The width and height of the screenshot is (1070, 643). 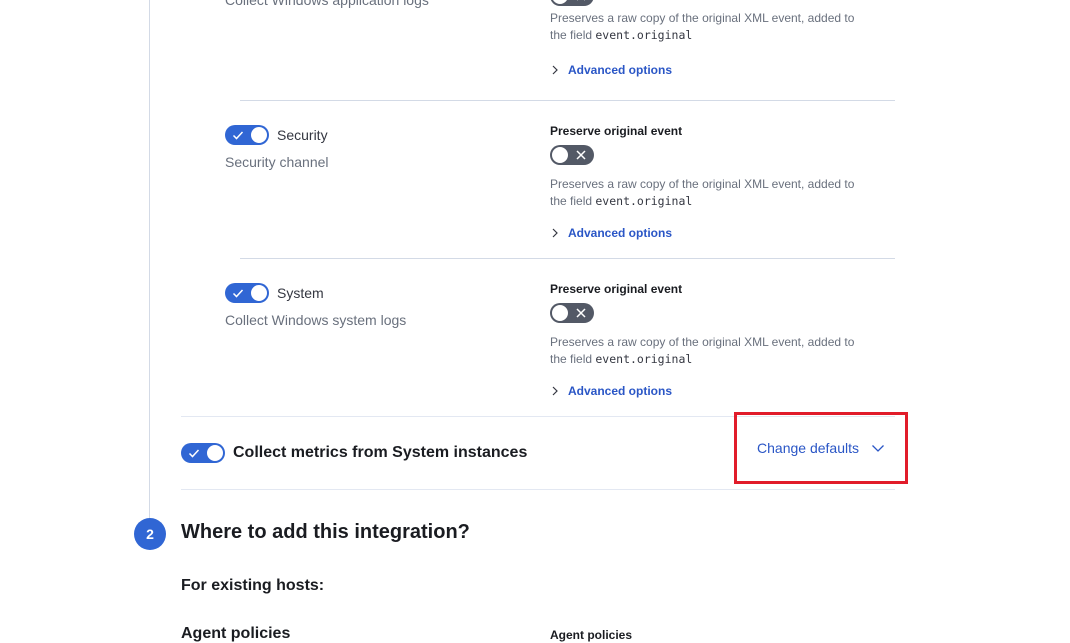 What do you see at coordinates (316, 320) in the screenshot?
I see `stream-description: Collect Windows system logs` at bounding box center [316, 320].